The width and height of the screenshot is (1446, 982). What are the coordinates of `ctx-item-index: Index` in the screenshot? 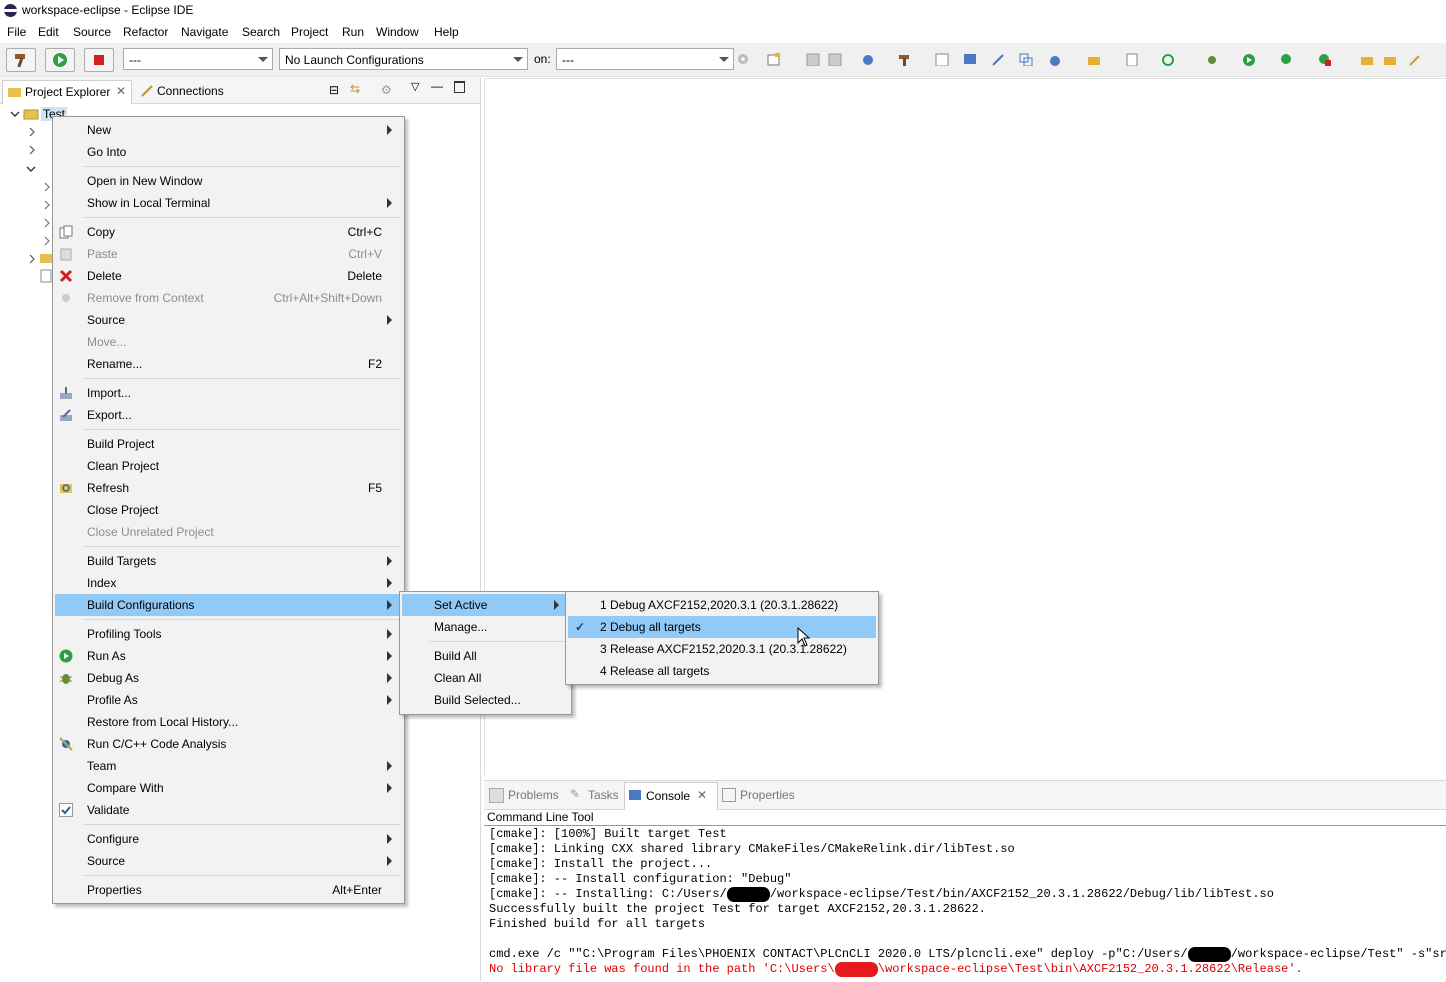 It's located at (228, 583).